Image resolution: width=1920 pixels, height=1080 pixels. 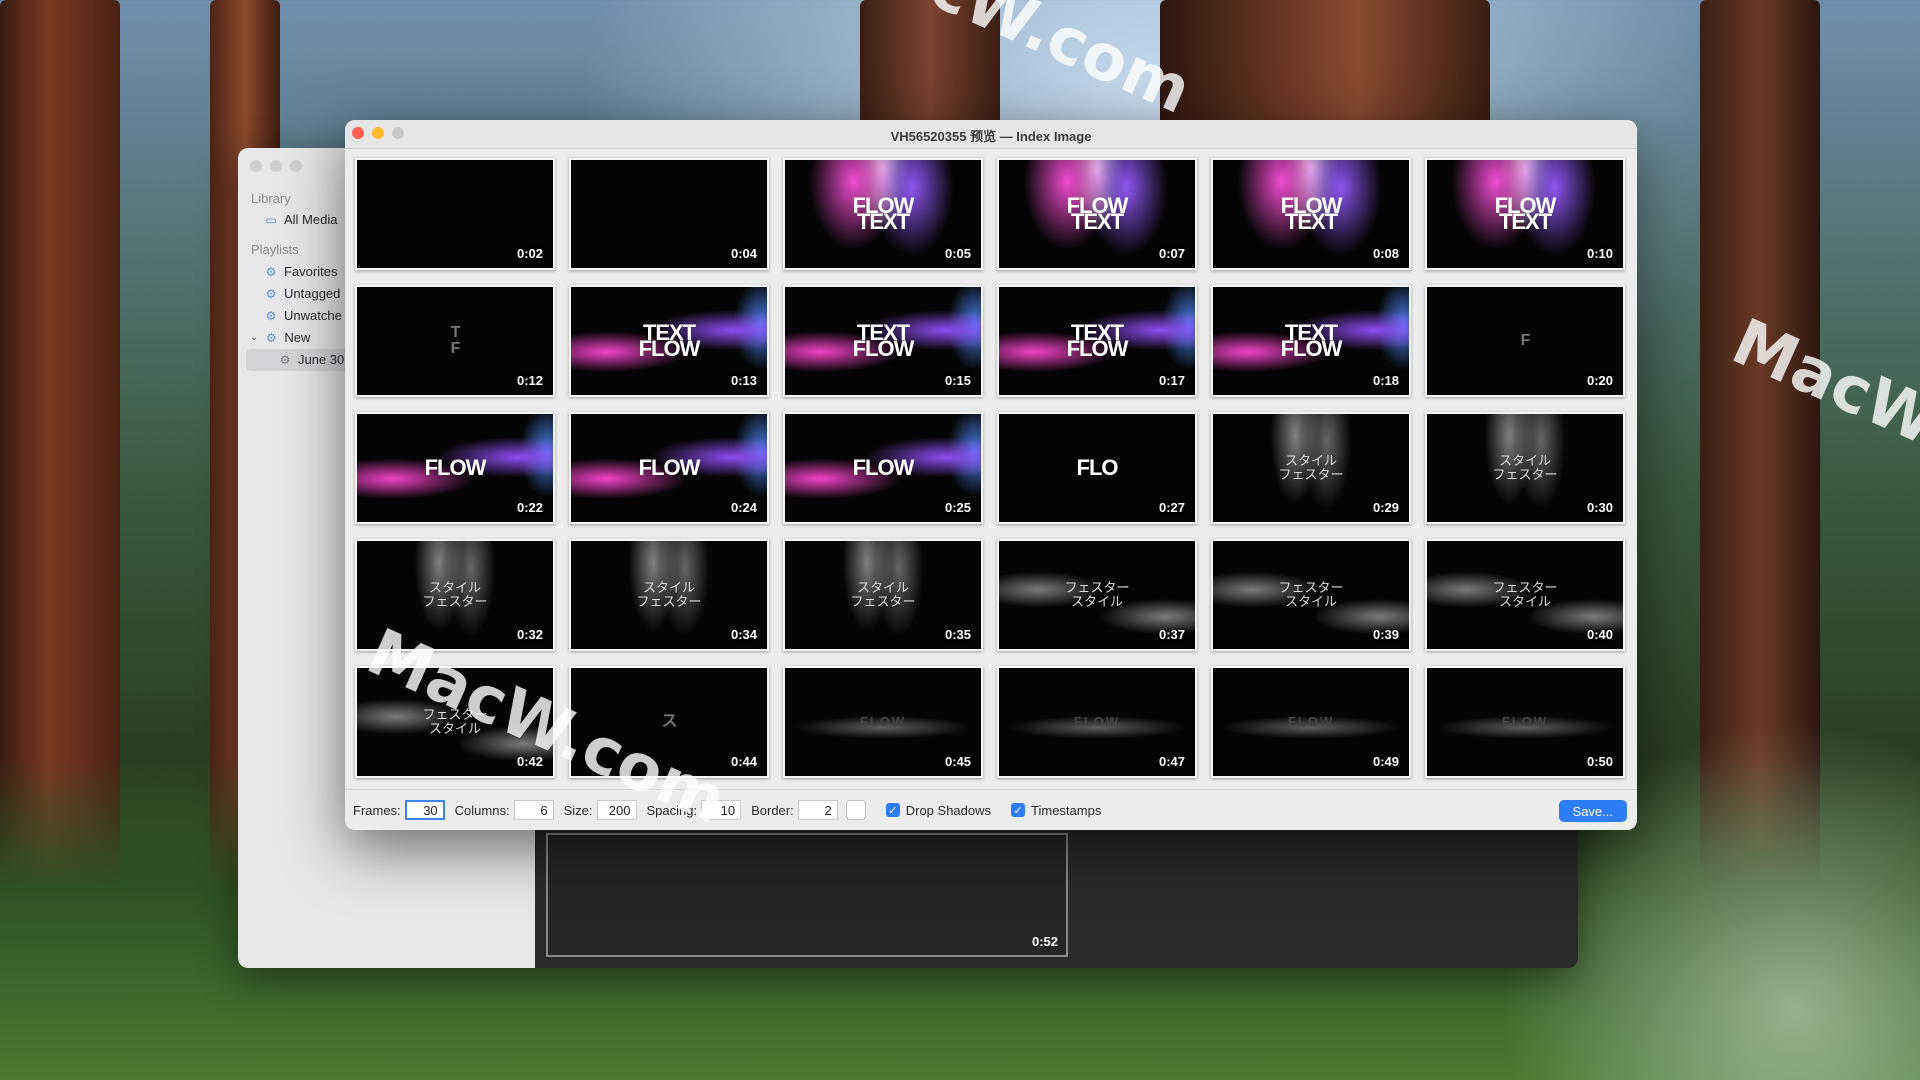 I want to click on timestamp-label: 0:40, so click(x=1599, y=634).